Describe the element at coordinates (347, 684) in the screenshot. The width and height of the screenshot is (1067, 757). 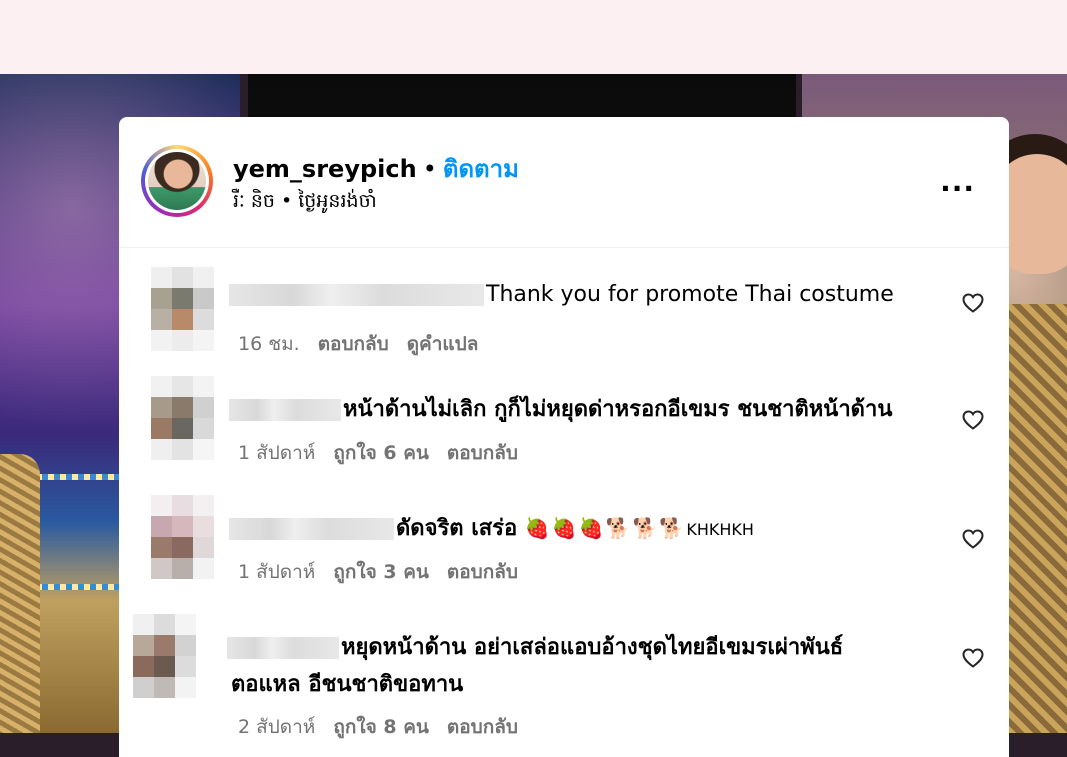
I see `comment-text-line2: ตอแหล อีชนชาติขอทาน` at that location.